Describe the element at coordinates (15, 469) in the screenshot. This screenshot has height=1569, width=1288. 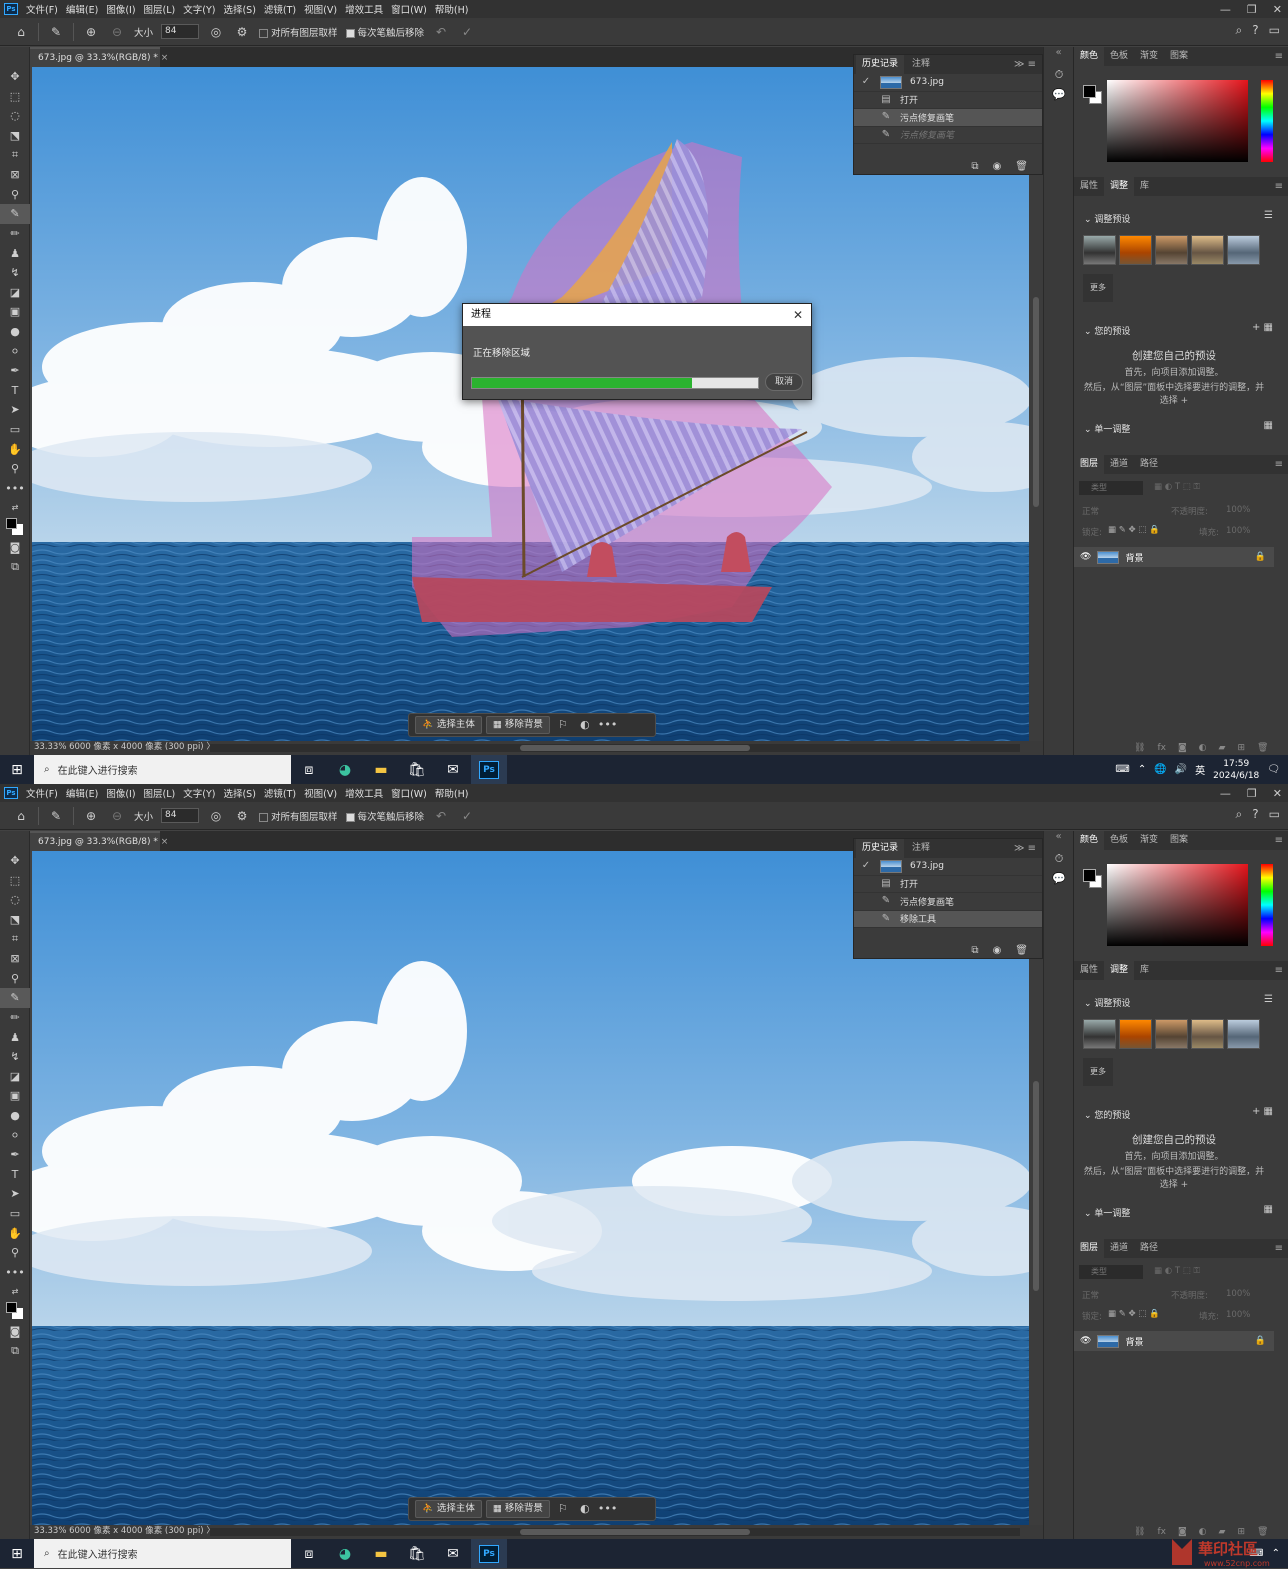
I see `zoom-tool-icon: ⚲` at that location.